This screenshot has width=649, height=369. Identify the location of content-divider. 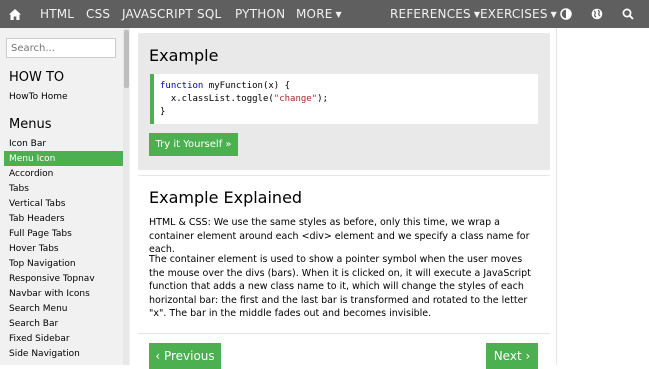
(556, 196).